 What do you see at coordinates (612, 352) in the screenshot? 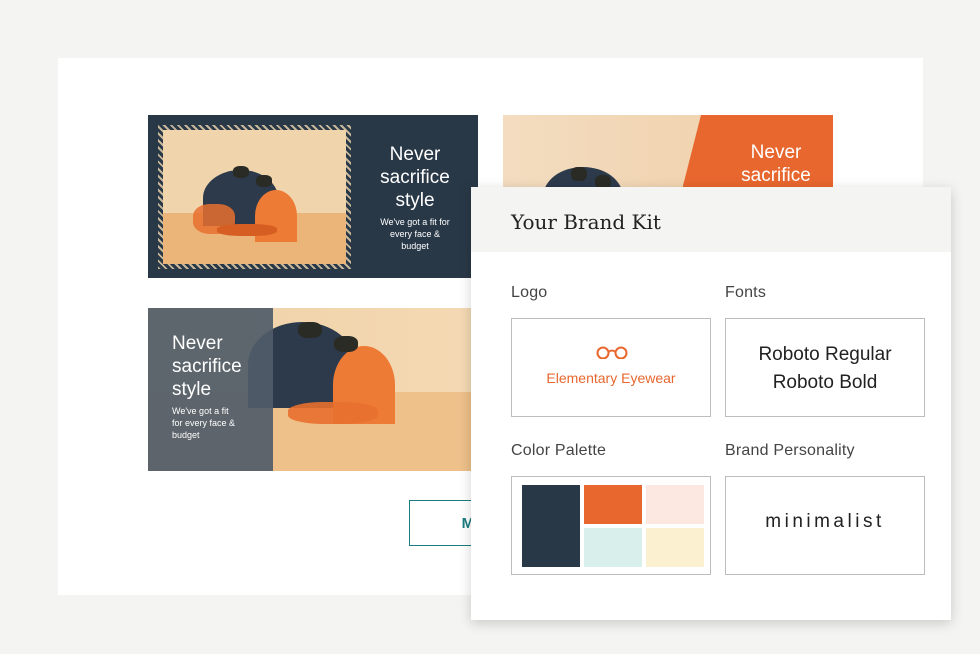
I see `glasses-icon` at bounding box center [612, 352].